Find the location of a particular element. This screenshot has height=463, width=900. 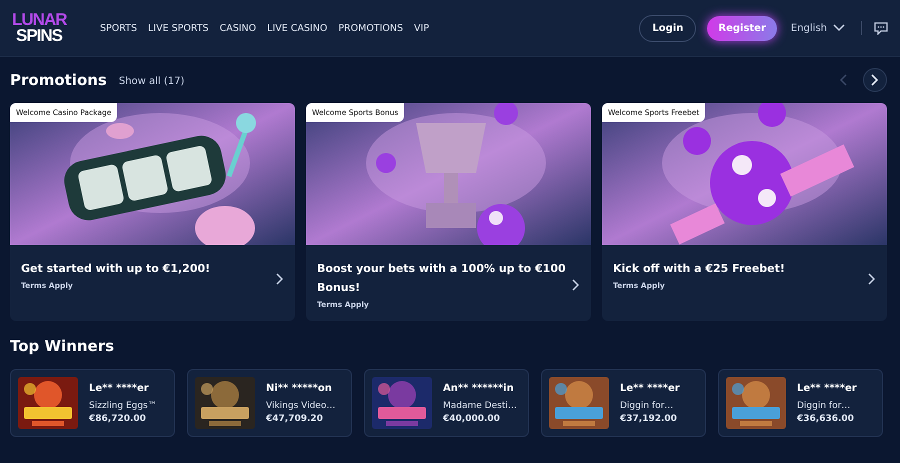

nav-link: VIP is located at coordinates (422, 28).